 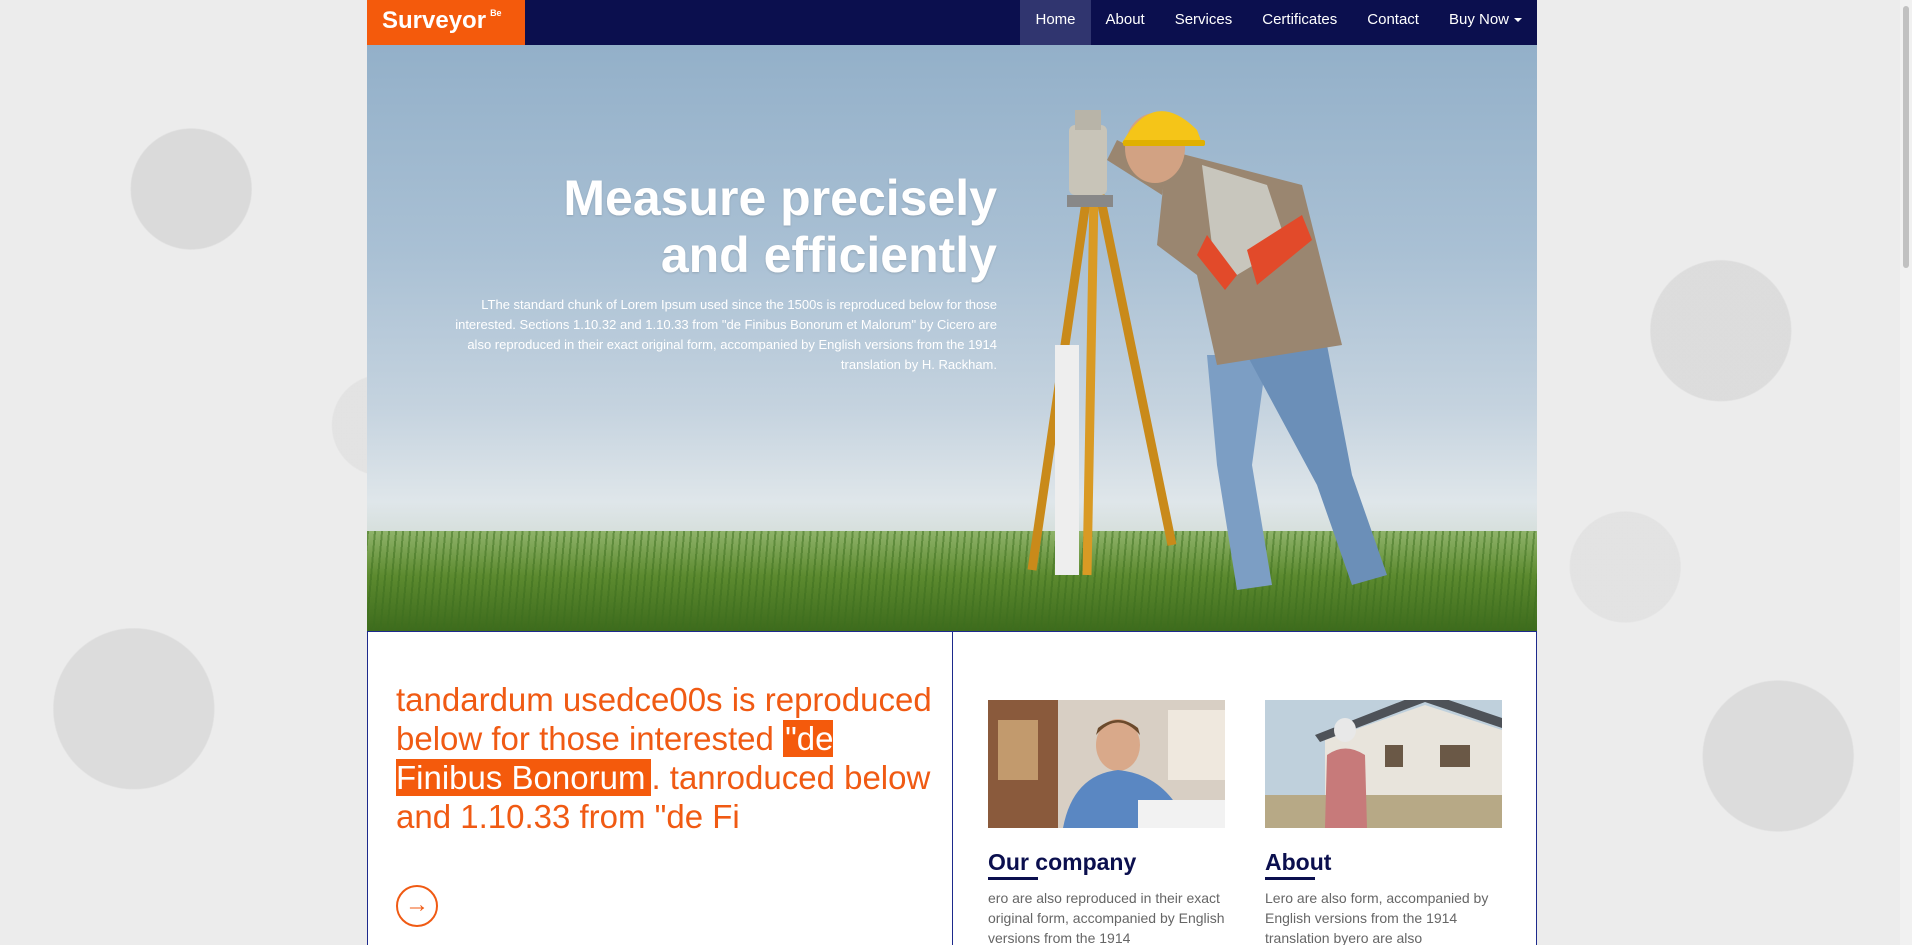 I want to click on nav-certificates: Certificates, so click(x=1299, y=22).